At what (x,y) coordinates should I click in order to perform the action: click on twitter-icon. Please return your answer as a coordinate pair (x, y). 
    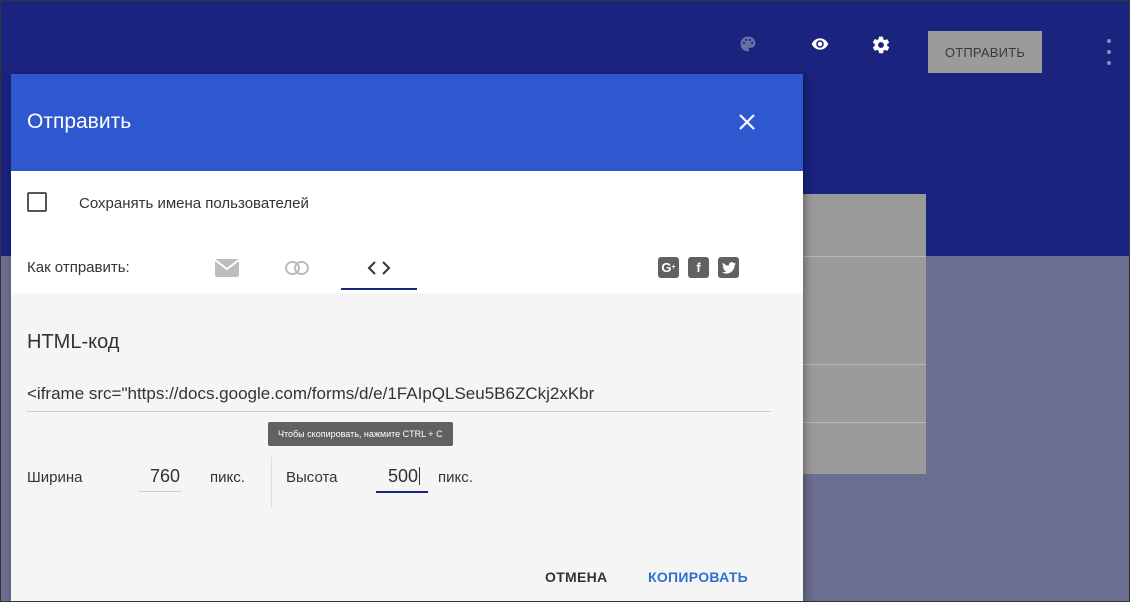
    Looking at the image, I should click on (728, 267).